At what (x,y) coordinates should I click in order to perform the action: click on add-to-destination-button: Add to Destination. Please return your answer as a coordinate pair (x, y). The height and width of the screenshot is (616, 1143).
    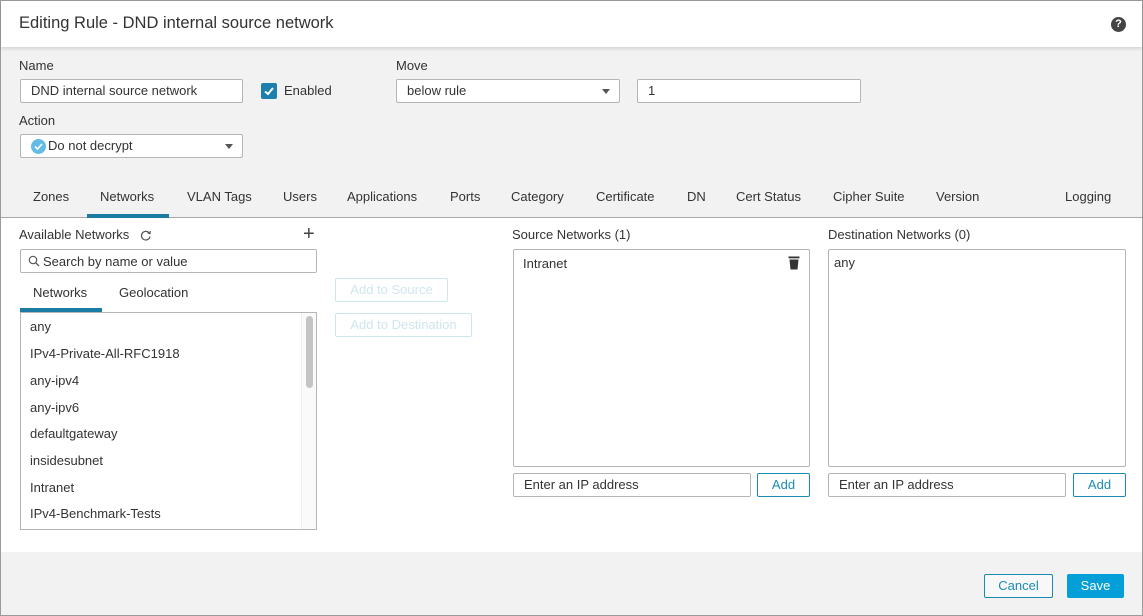
    Looking at the image, I should click on (403, 325).